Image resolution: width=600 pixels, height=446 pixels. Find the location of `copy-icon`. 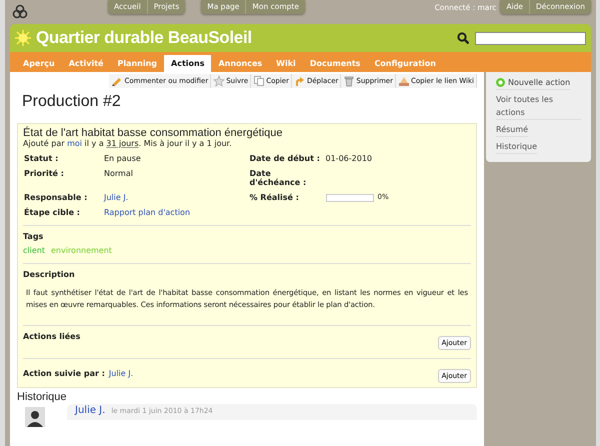

copy-icon is located at coordinates (259, 81).